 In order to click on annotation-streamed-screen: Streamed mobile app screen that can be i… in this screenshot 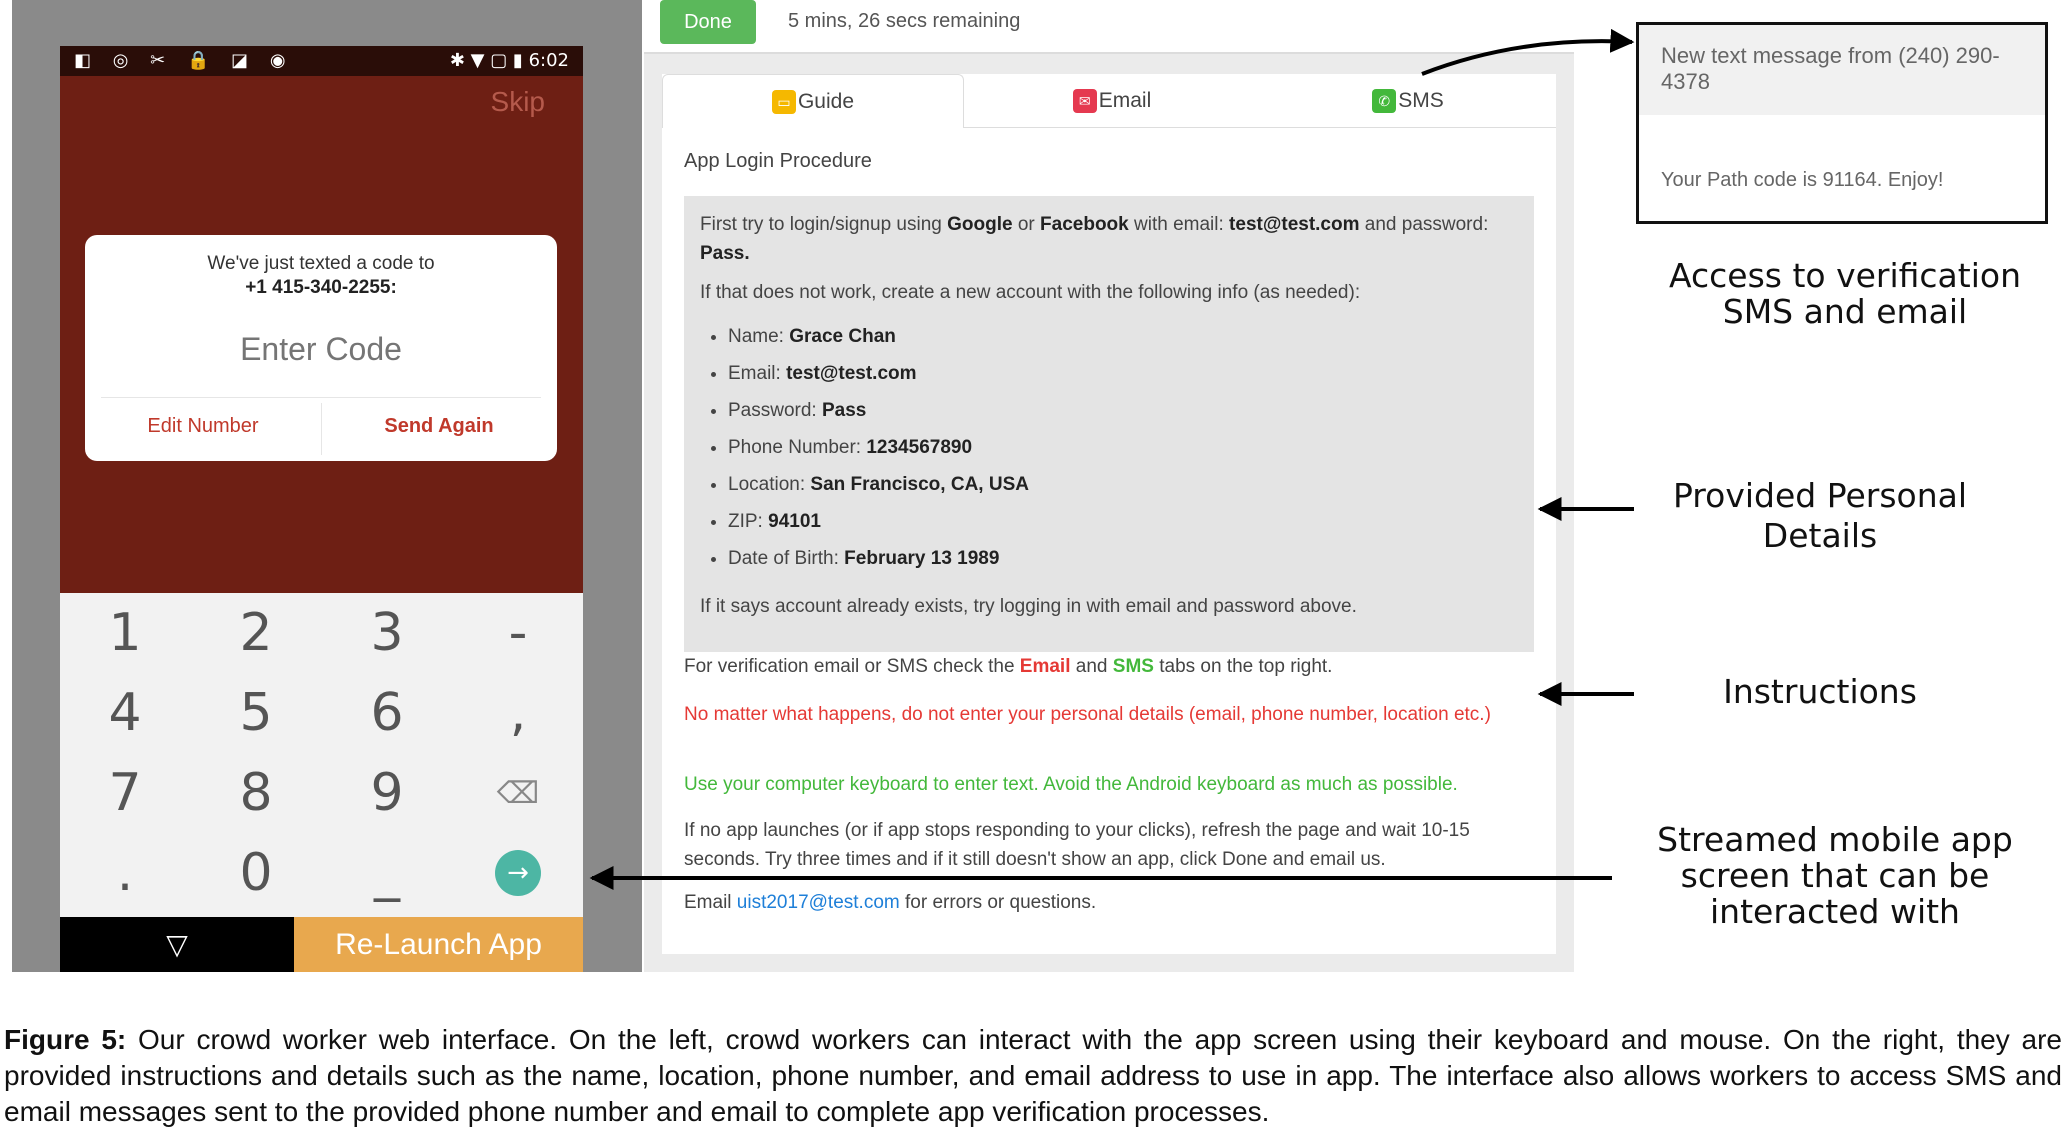, I will do `click(1835, 875)`.